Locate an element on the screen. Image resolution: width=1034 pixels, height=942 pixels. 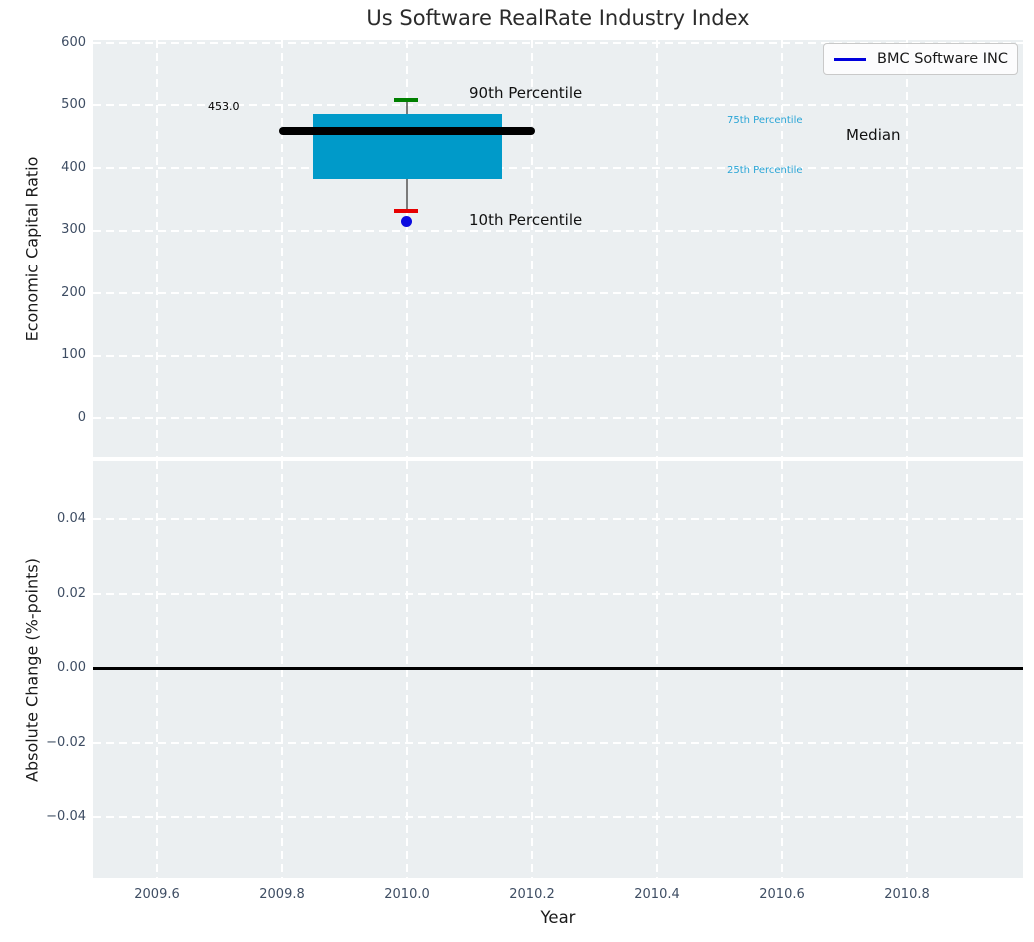
chart-title: Us Software RealRate Industry Index is located at coordinates (558, 18).